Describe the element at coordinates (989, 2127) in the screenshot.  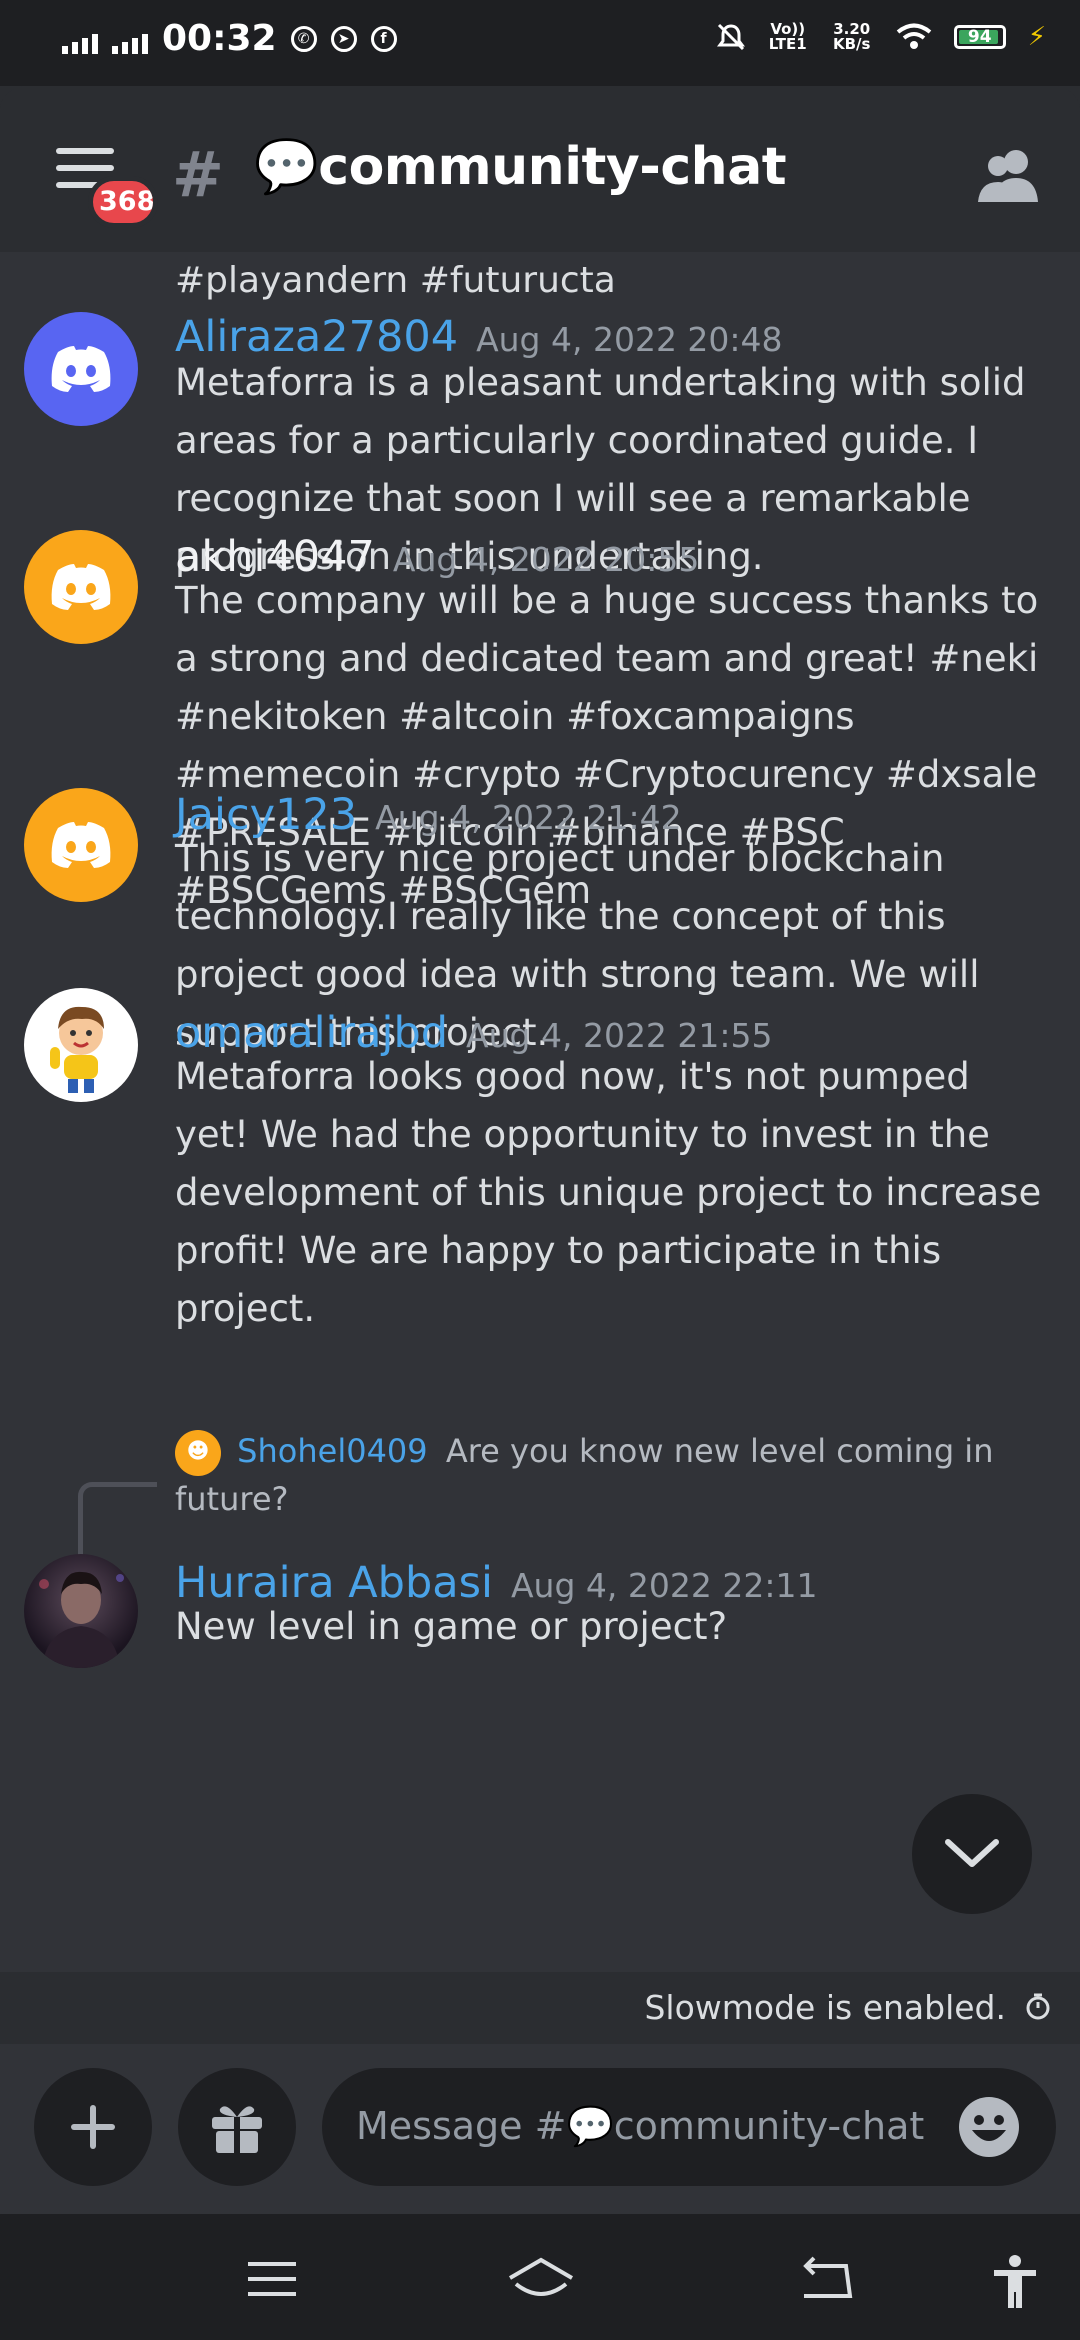
I see `emoji-icon` at that location.